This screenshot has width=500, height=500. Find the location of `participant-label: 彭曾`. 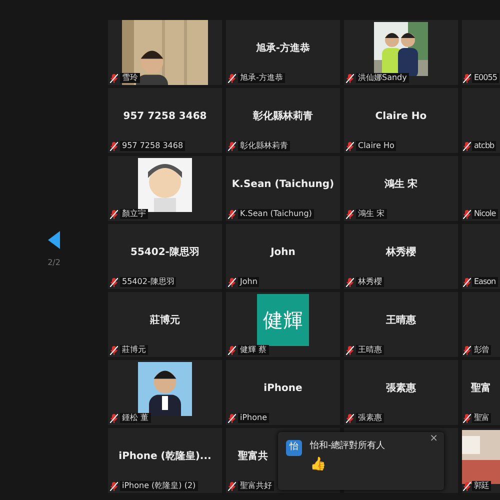

participant-label: 彭曾 is located at coordinates (481, 350).